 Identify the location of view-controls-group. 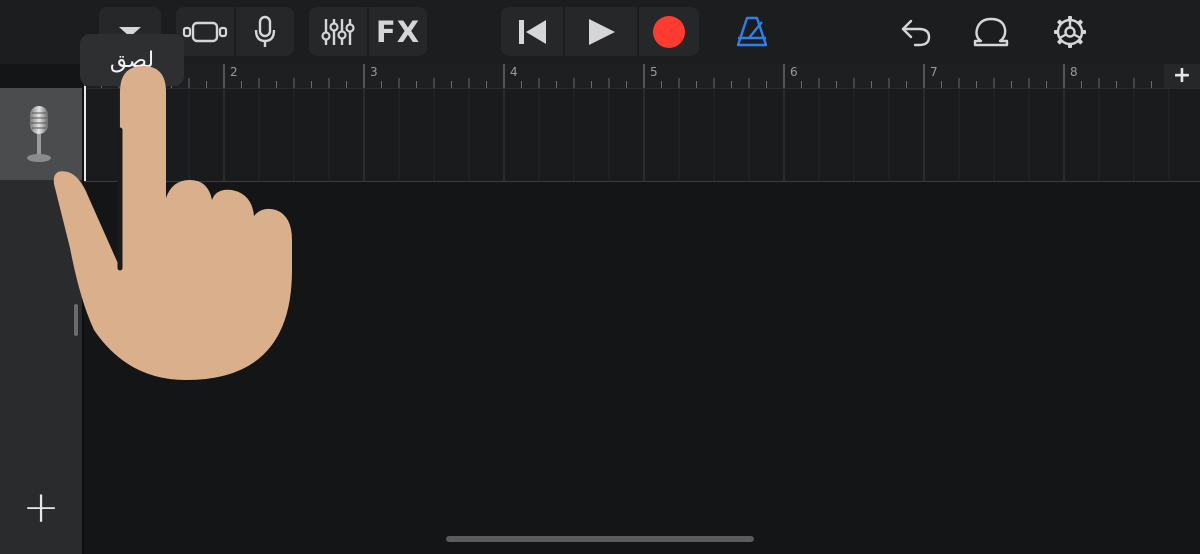
(235, 31).